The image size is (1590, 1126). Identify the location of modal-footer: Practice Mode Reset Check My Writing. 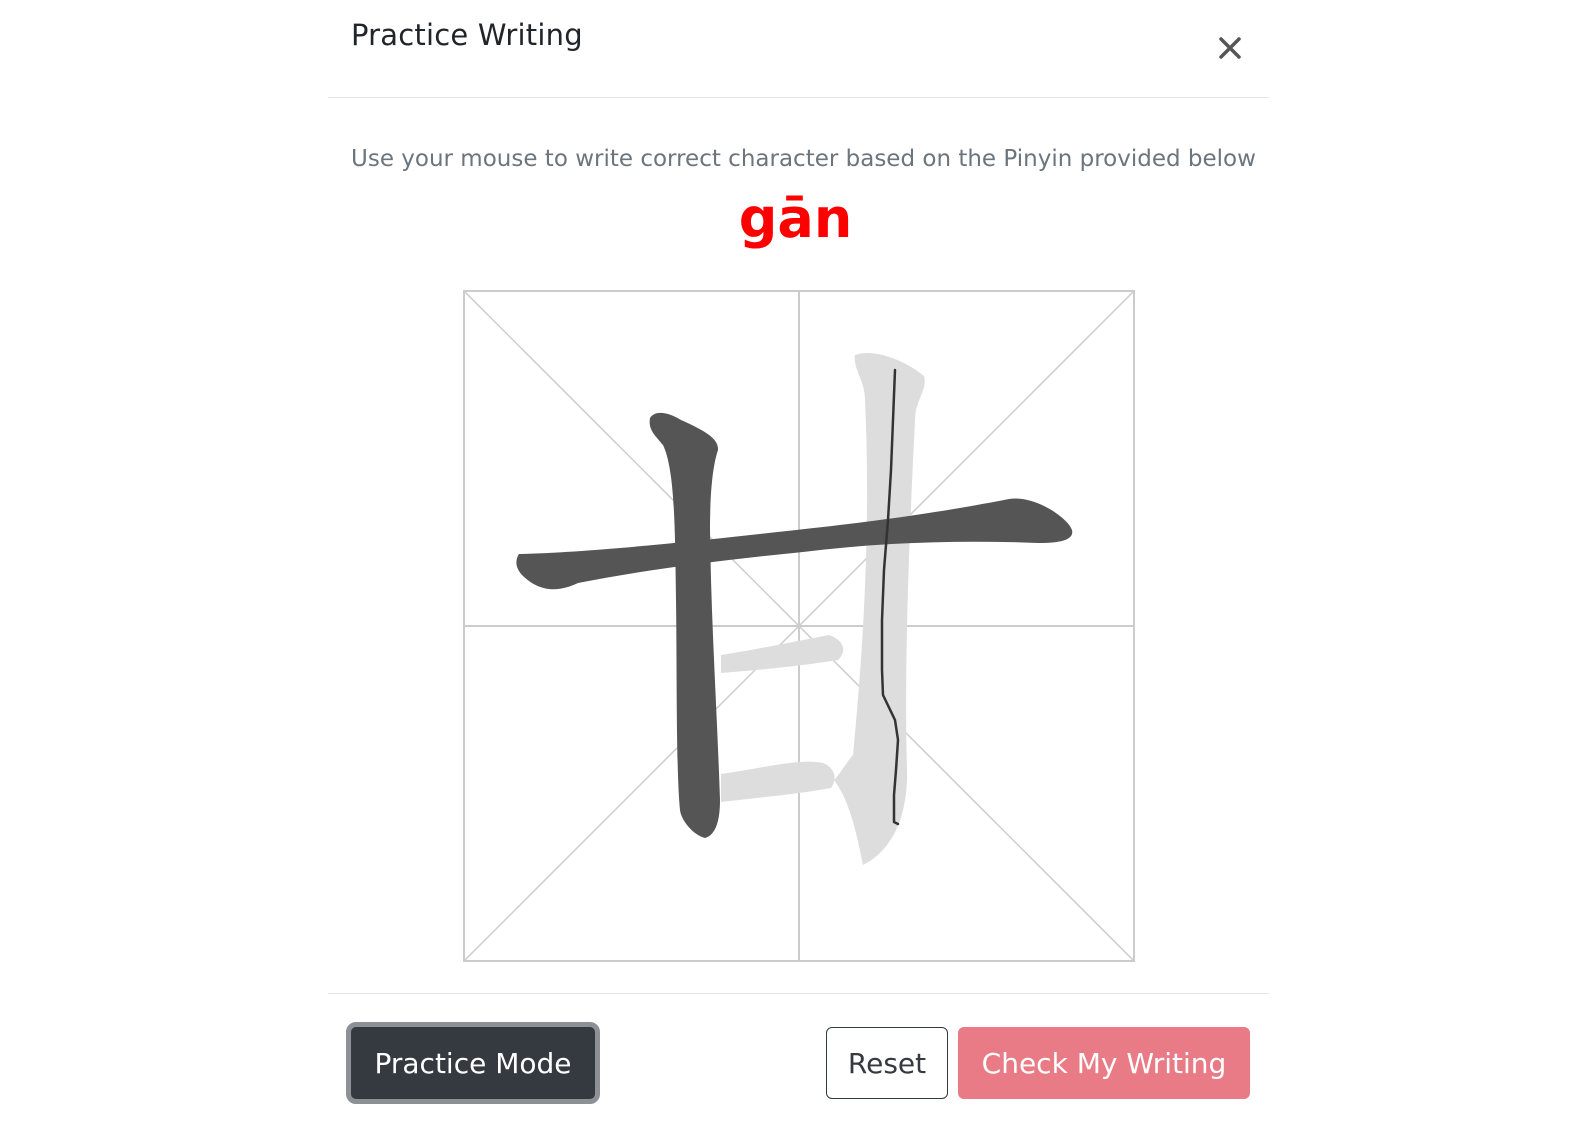
(798, 1059).